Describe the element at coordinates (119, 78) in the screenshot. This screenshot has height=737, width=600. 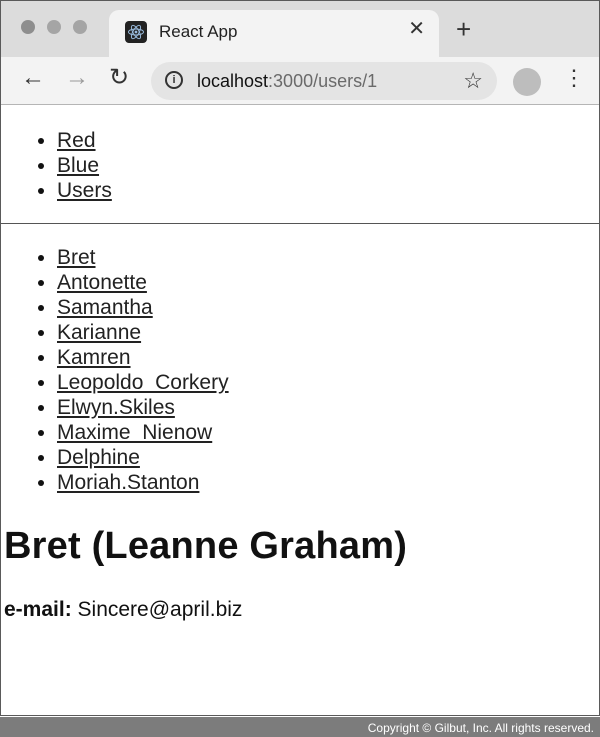
I see `reload-icon: ↻` at that location.